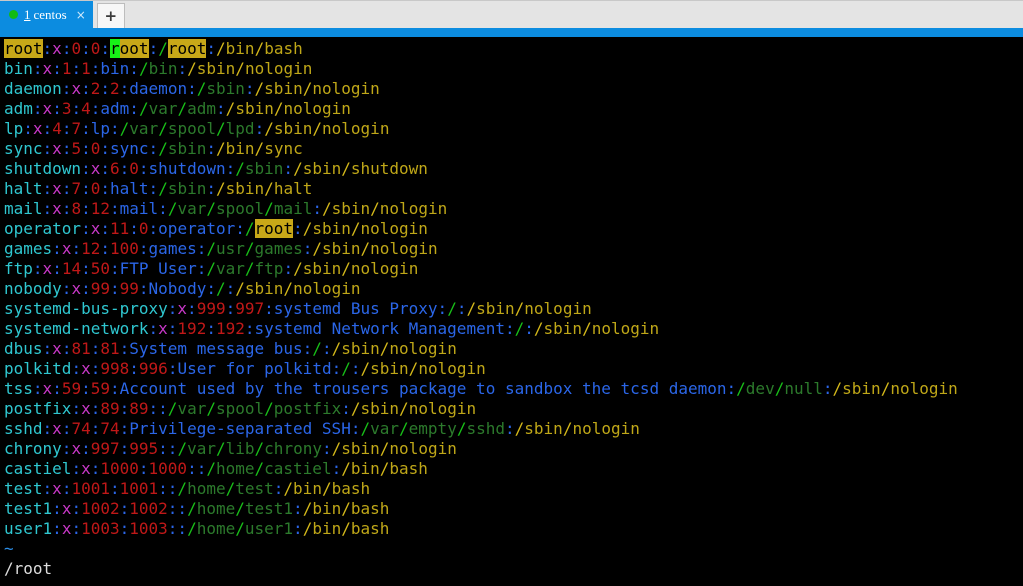  What do you see at coordinates (23, 428) in the screenshot?
I see `terminal-token: sshd` at bounding box center [23, 428].